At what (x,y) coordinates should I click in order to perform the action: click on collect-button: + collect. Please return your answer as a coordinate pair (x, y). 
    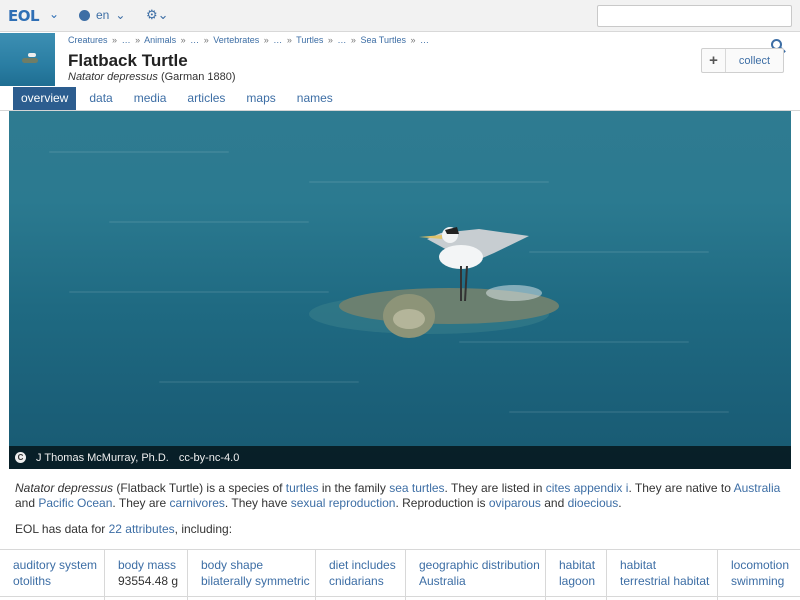
    Looking at the image, I should click on (742, 60).